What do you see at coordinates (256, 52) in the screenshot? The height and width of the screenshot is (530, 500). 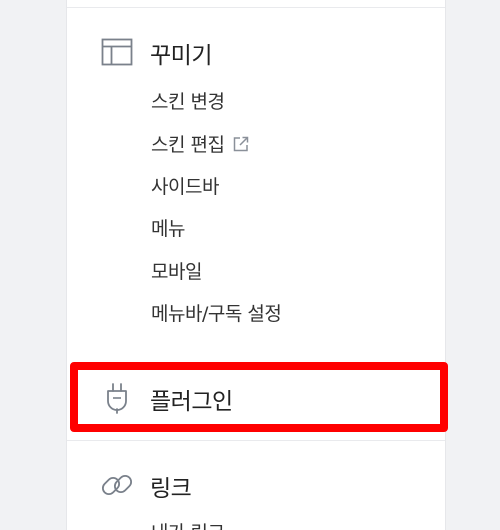 I see `section-decorate-header: 꾸미기` at bounding box center [256, 52].